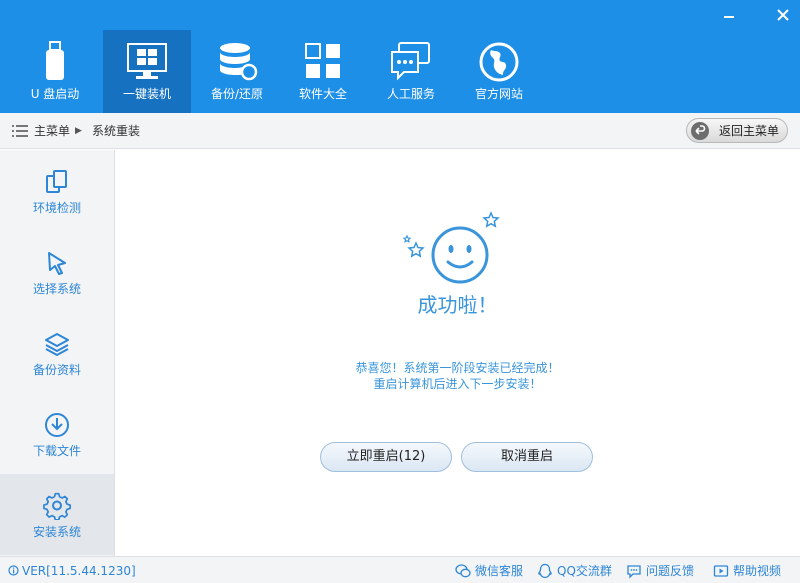  What do you see at coordinates (783, 15) in the screenshot?
I see `close-icon` at bounding box center [783, 15].